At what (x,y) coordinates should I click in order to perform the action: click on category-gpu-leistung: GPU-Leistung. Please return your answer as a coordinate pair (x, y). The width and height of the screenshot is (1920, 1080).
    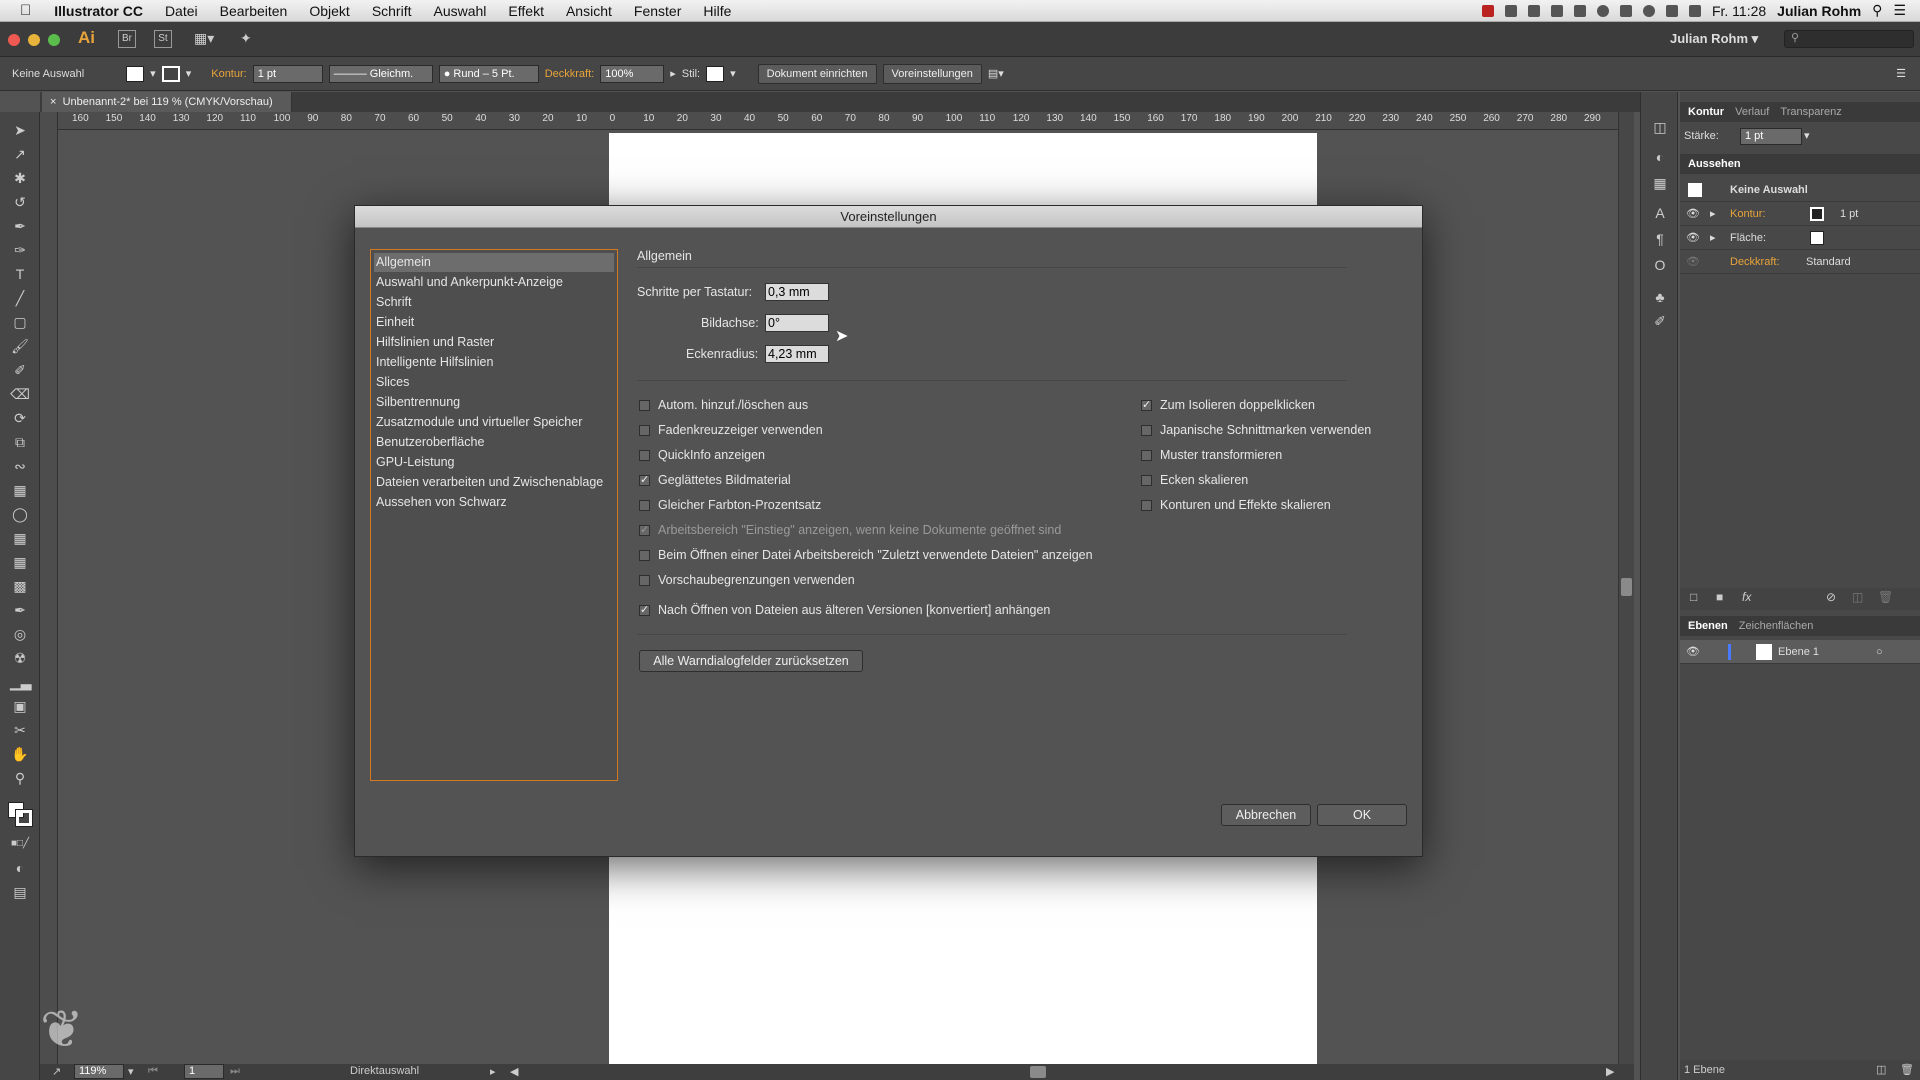
    Looking at the image, I should click on (494, 462).